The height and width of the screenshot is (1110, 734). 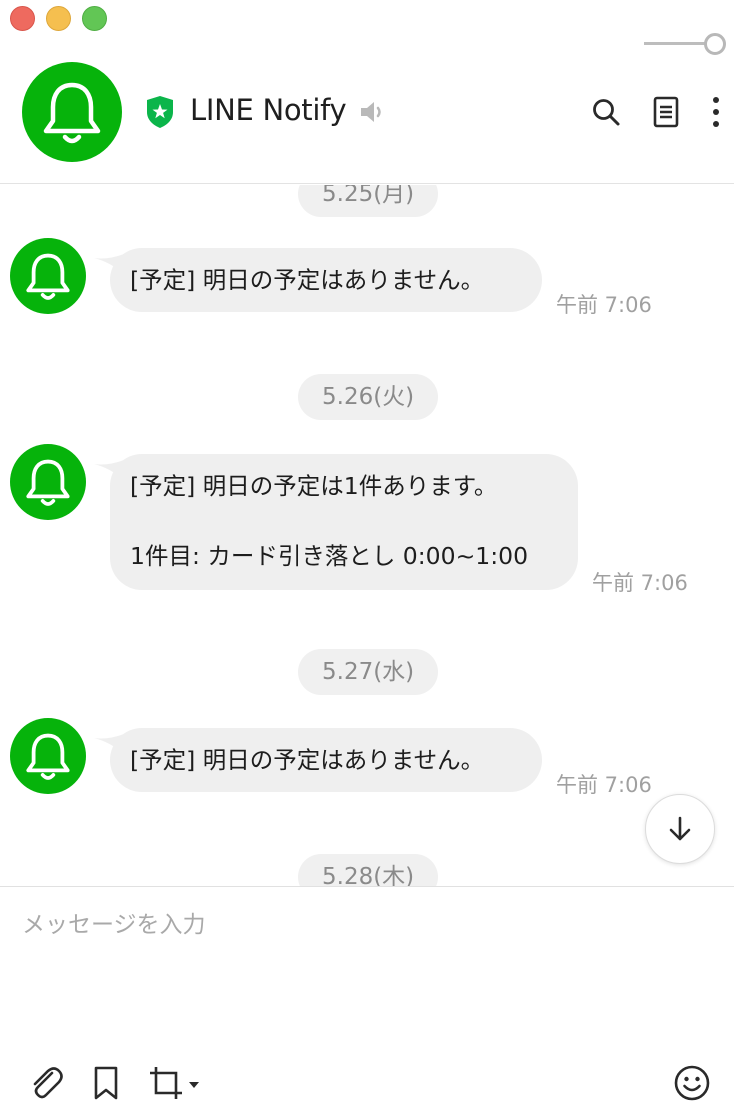 I want to click on search-icon, so click(x=606, y=112).